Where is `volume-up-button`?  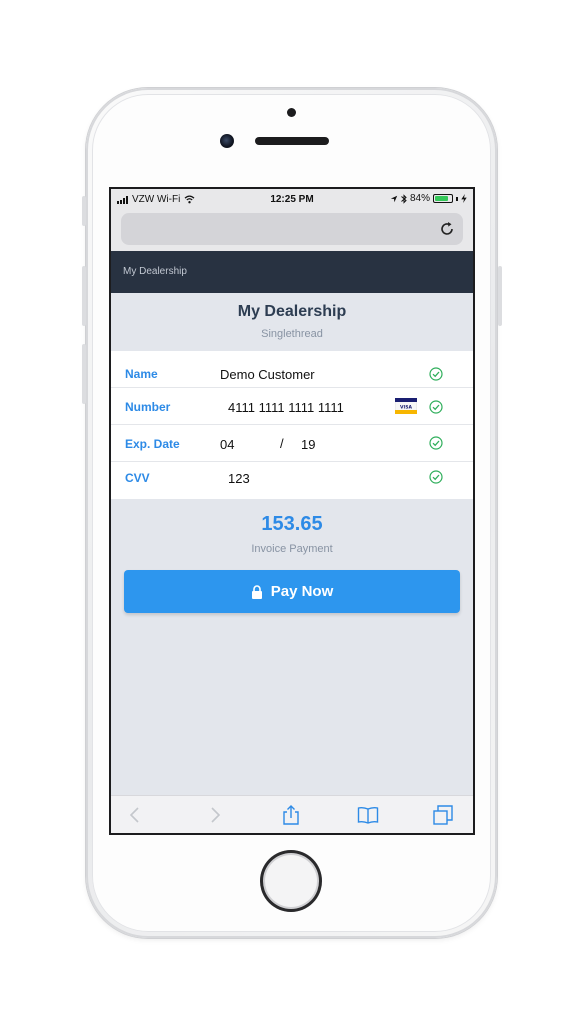 volume-up-button is located at coordinates (84, 296).